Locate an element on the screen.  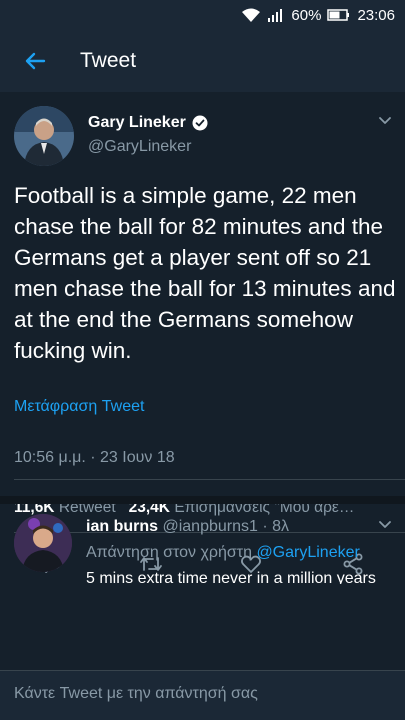
back-button is located at coordinates (35, 61).